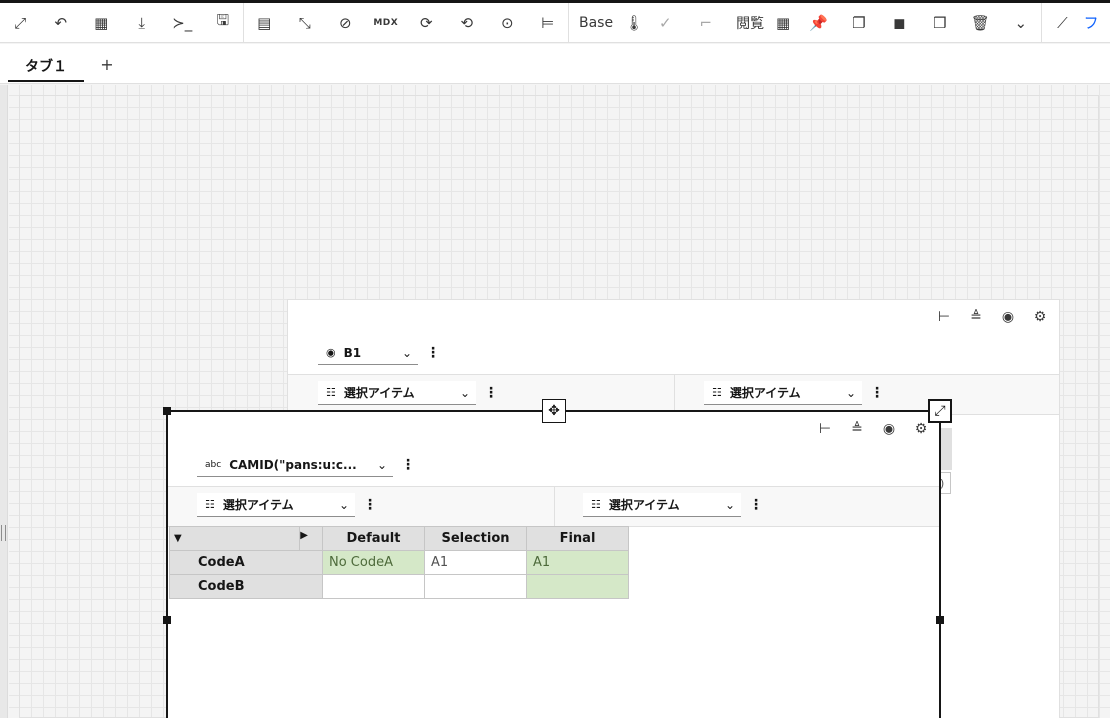  Describe the element at coordinates (507, 23) in the screenshot. I see `focus-icon: ⊙` at that location.